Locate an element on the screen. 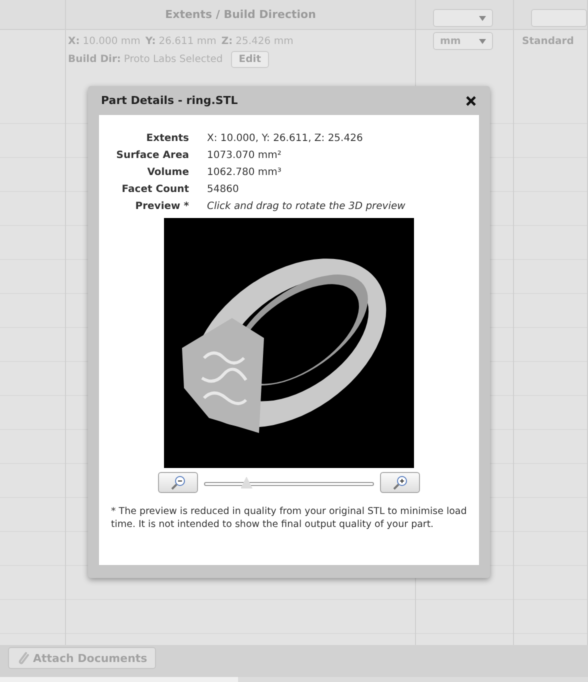 The height and width of the screenshot is (682, 588). edit-button: Edit is located at coordinates (249, 59).